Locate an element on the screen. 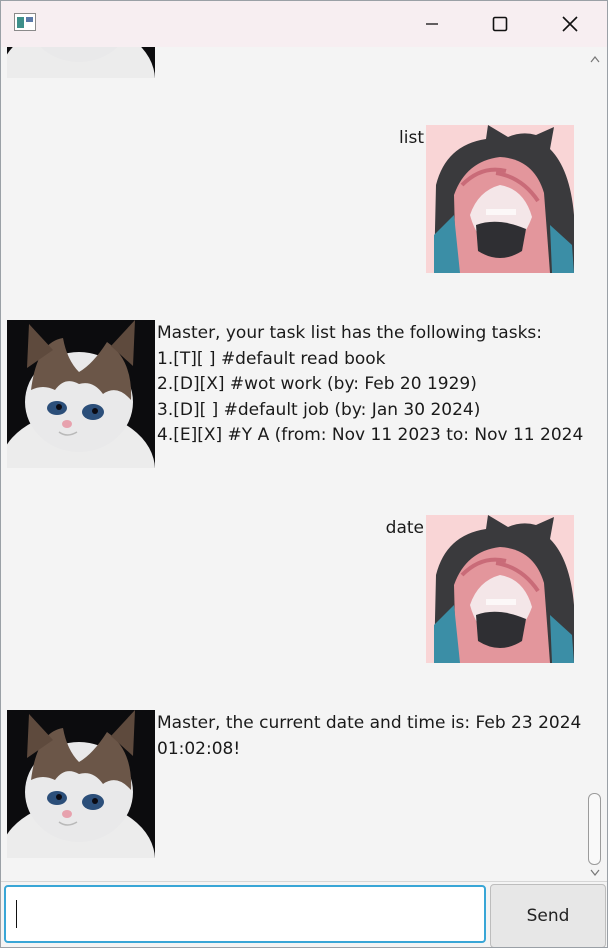 This screenshot has height=948, width=608. close-icon is located at coordinates (570, 24).